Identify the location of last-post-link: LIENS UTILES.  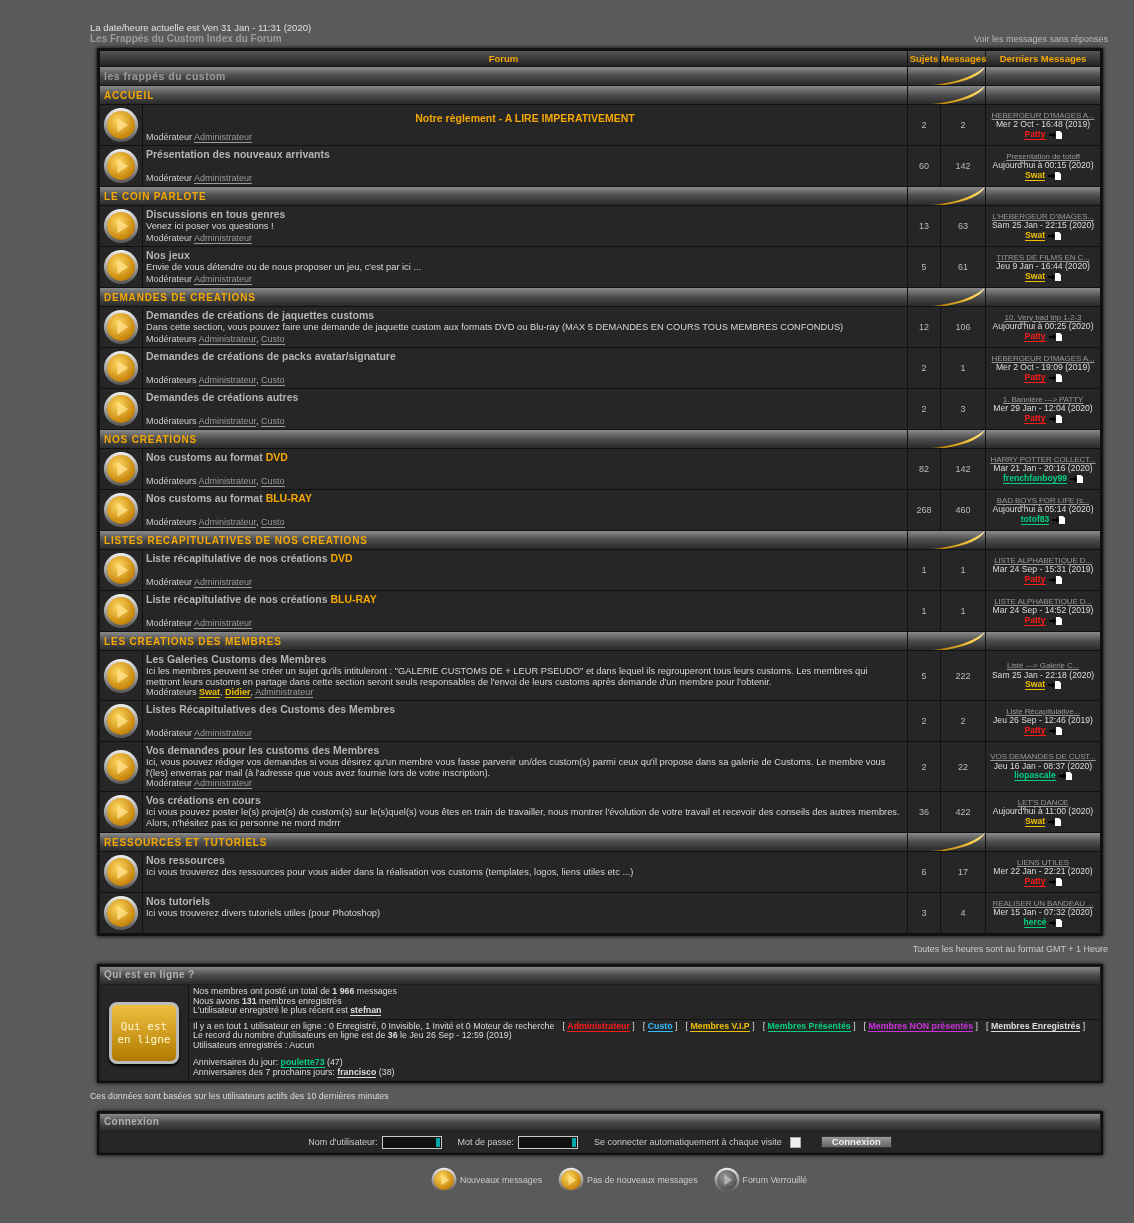
(1043, 862).